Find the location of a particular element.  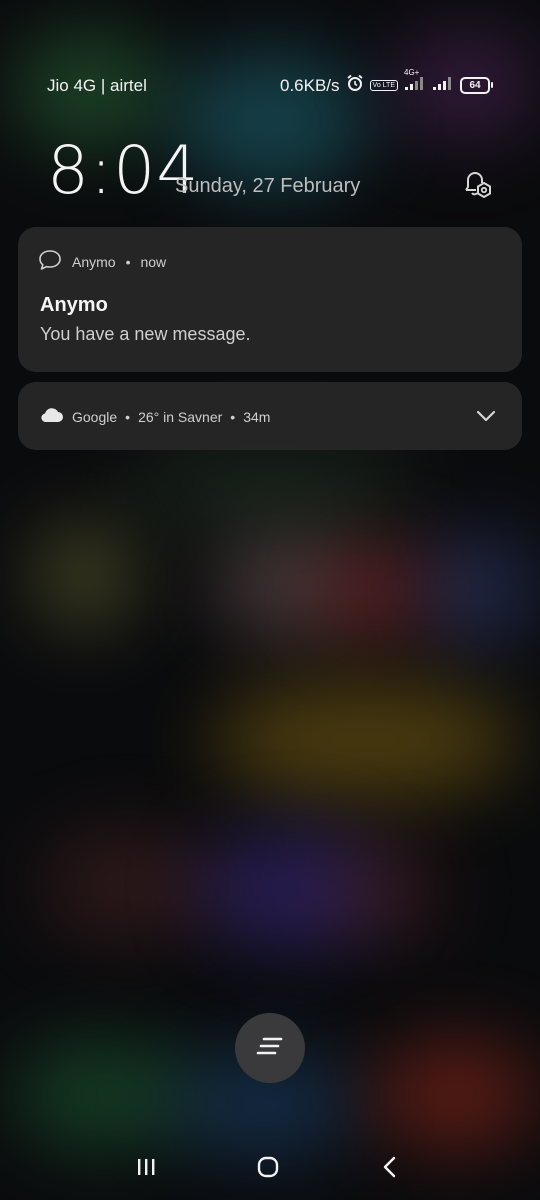

recents-button is located at coordinates (146, 1169).